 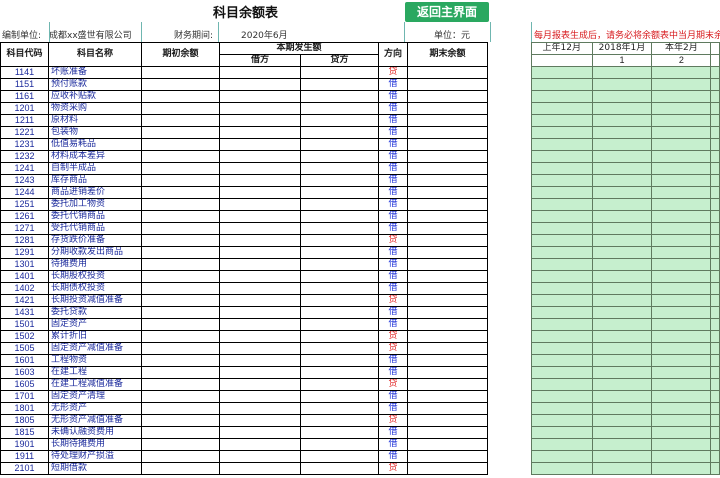 I want to click on account-name: 库存商品, so click(x=95, y=180).